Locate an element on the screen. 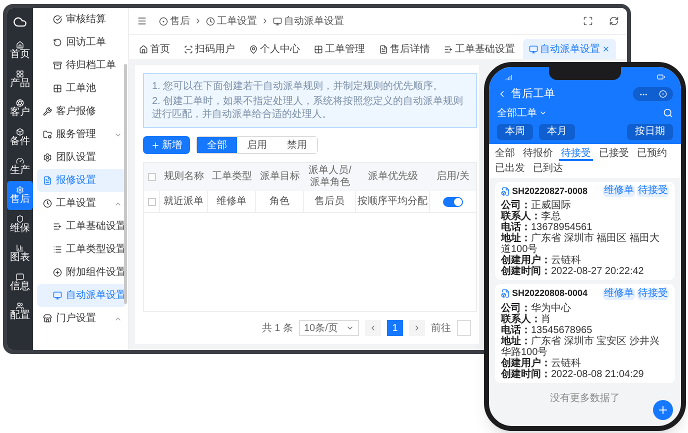 The height and width of the screenshot is (433, 688). order-card: SH20220808-0004 维修单 待接受 公司：华为中心 联系人：肖 电话：13545678965 地址：广东省 深圳市 宝安区 沙井兴华路100号 创建用户：云链科 创建时间：2022-08-08 21:04:29 is located at coordinates (585, 333).